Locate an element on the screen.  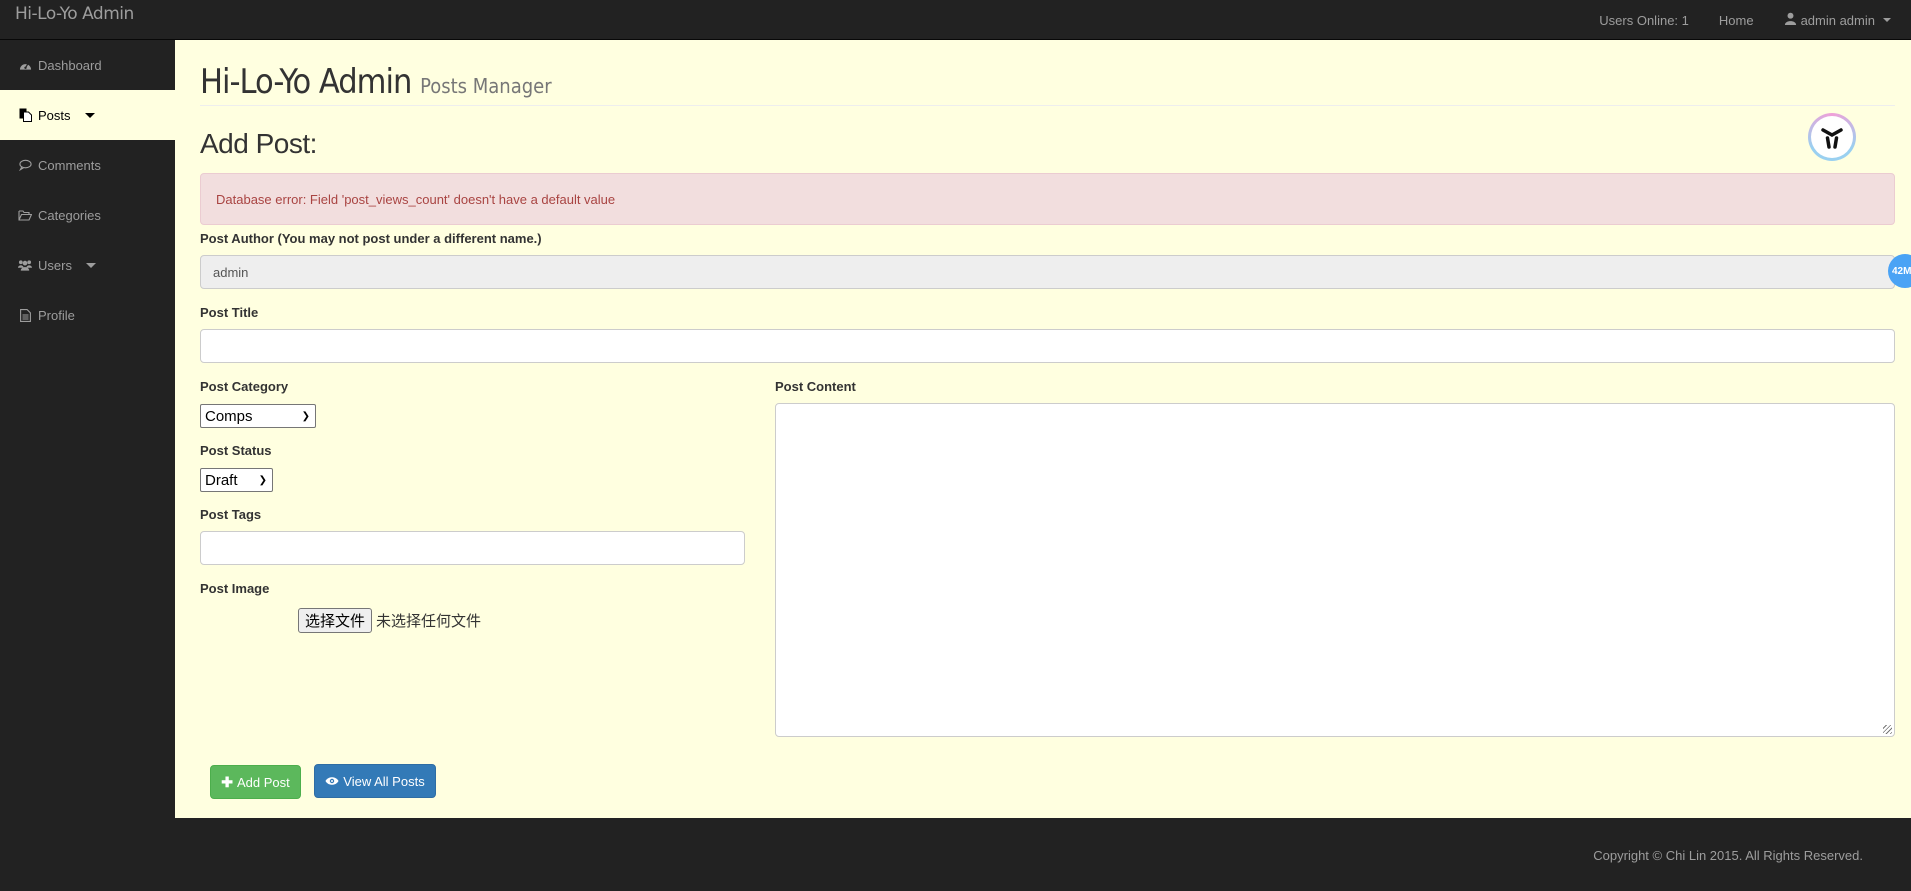
home-link: Home is located at coordinates (1736, 20).